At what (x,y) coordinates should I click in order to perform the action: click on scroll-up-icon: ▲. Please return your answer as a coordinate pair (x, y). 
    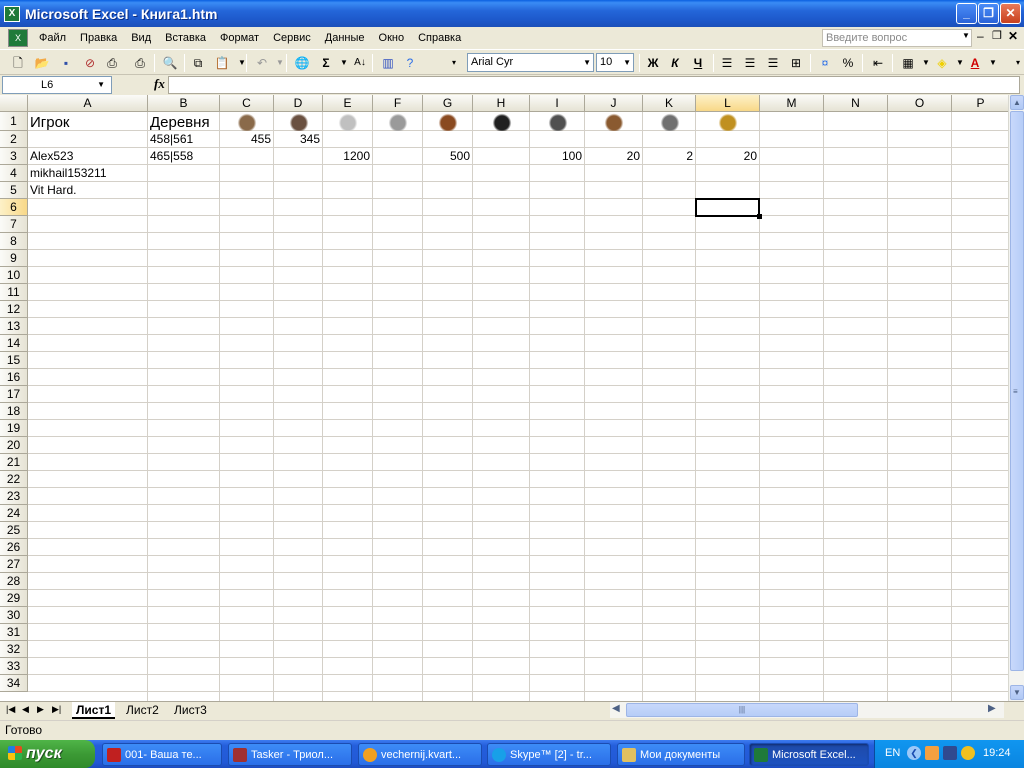
    Looking at the image, I should click on (1017, 102).